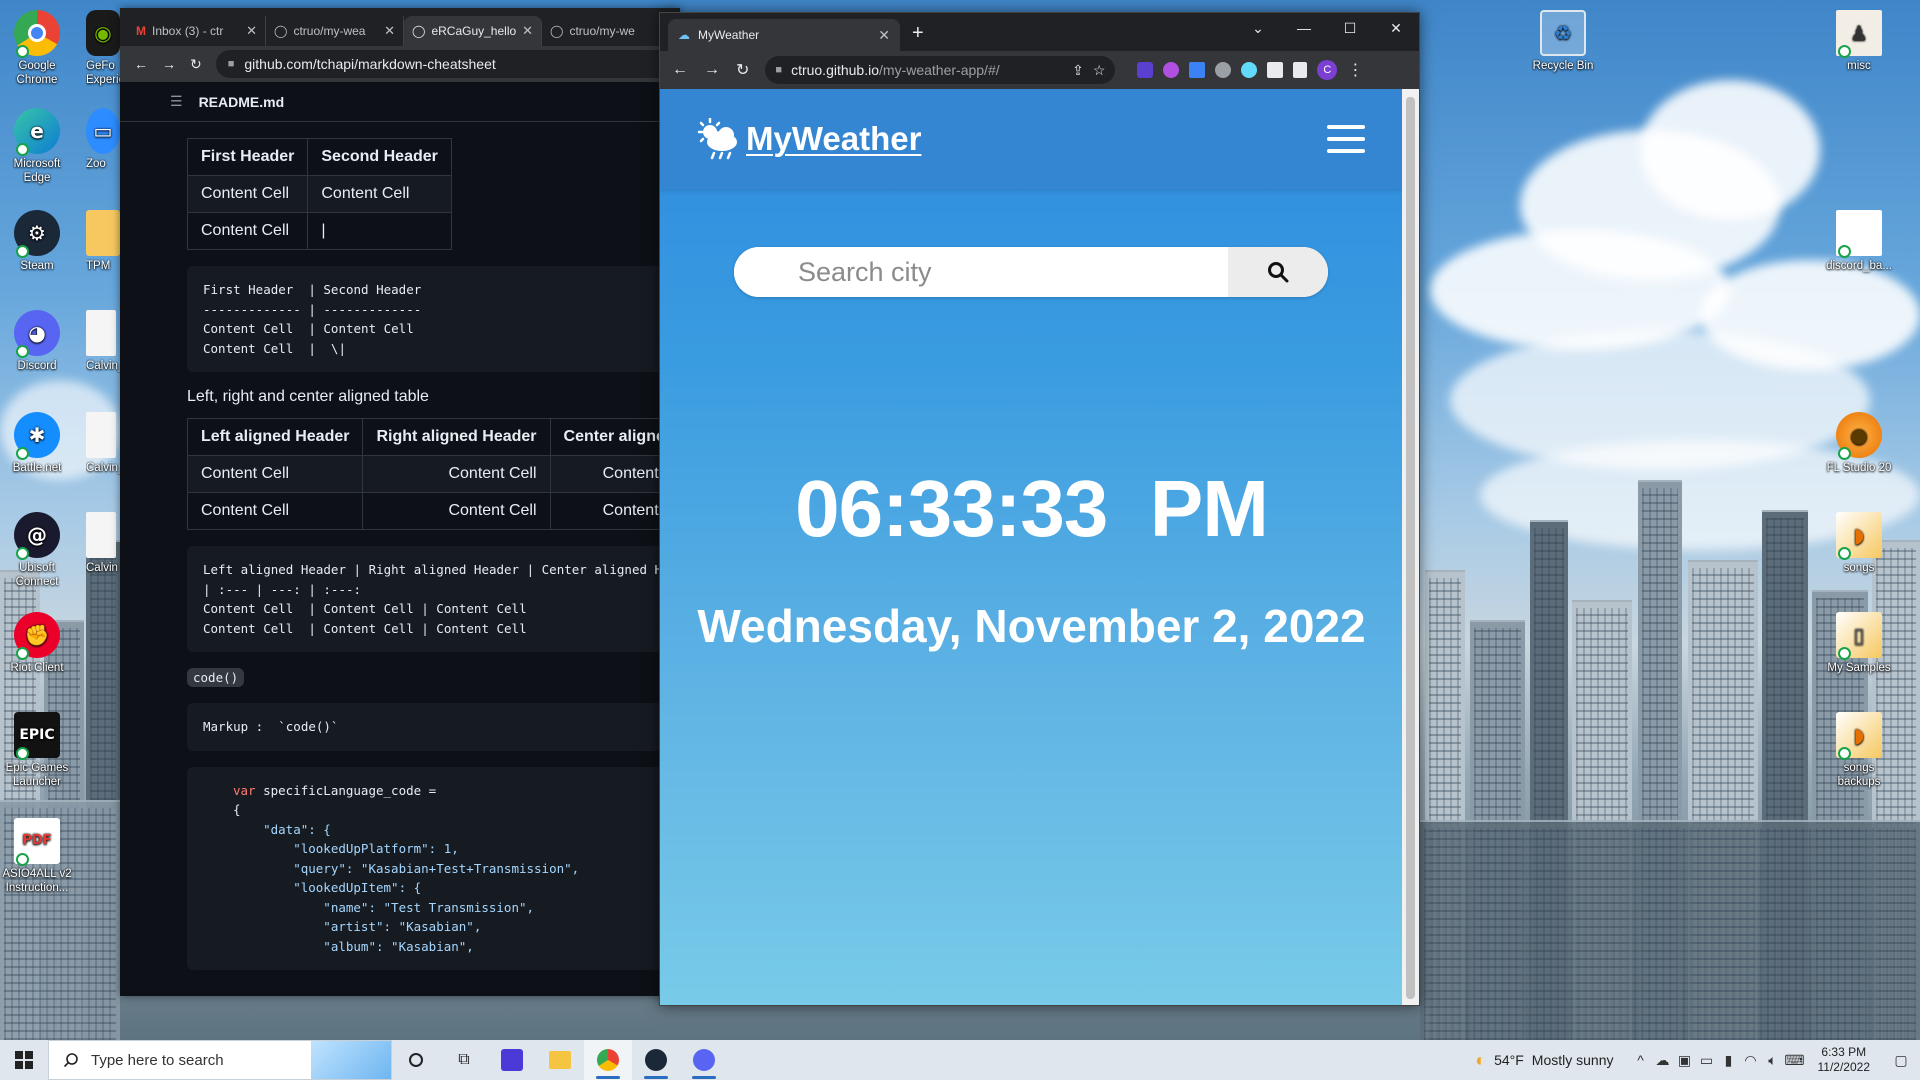 The image size is (1920, 1080). I want to click on pdf-icon: PDF, so click(37, 842).